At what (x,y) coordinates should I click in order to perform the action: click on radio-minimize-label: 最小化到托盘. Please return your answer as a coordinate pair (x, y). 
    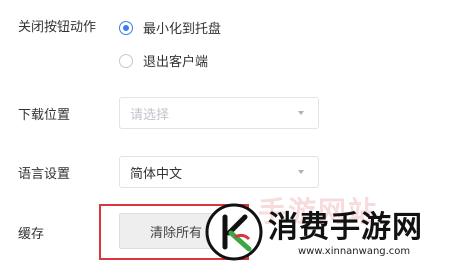
    Looking at the image, I should click on (182, 29).